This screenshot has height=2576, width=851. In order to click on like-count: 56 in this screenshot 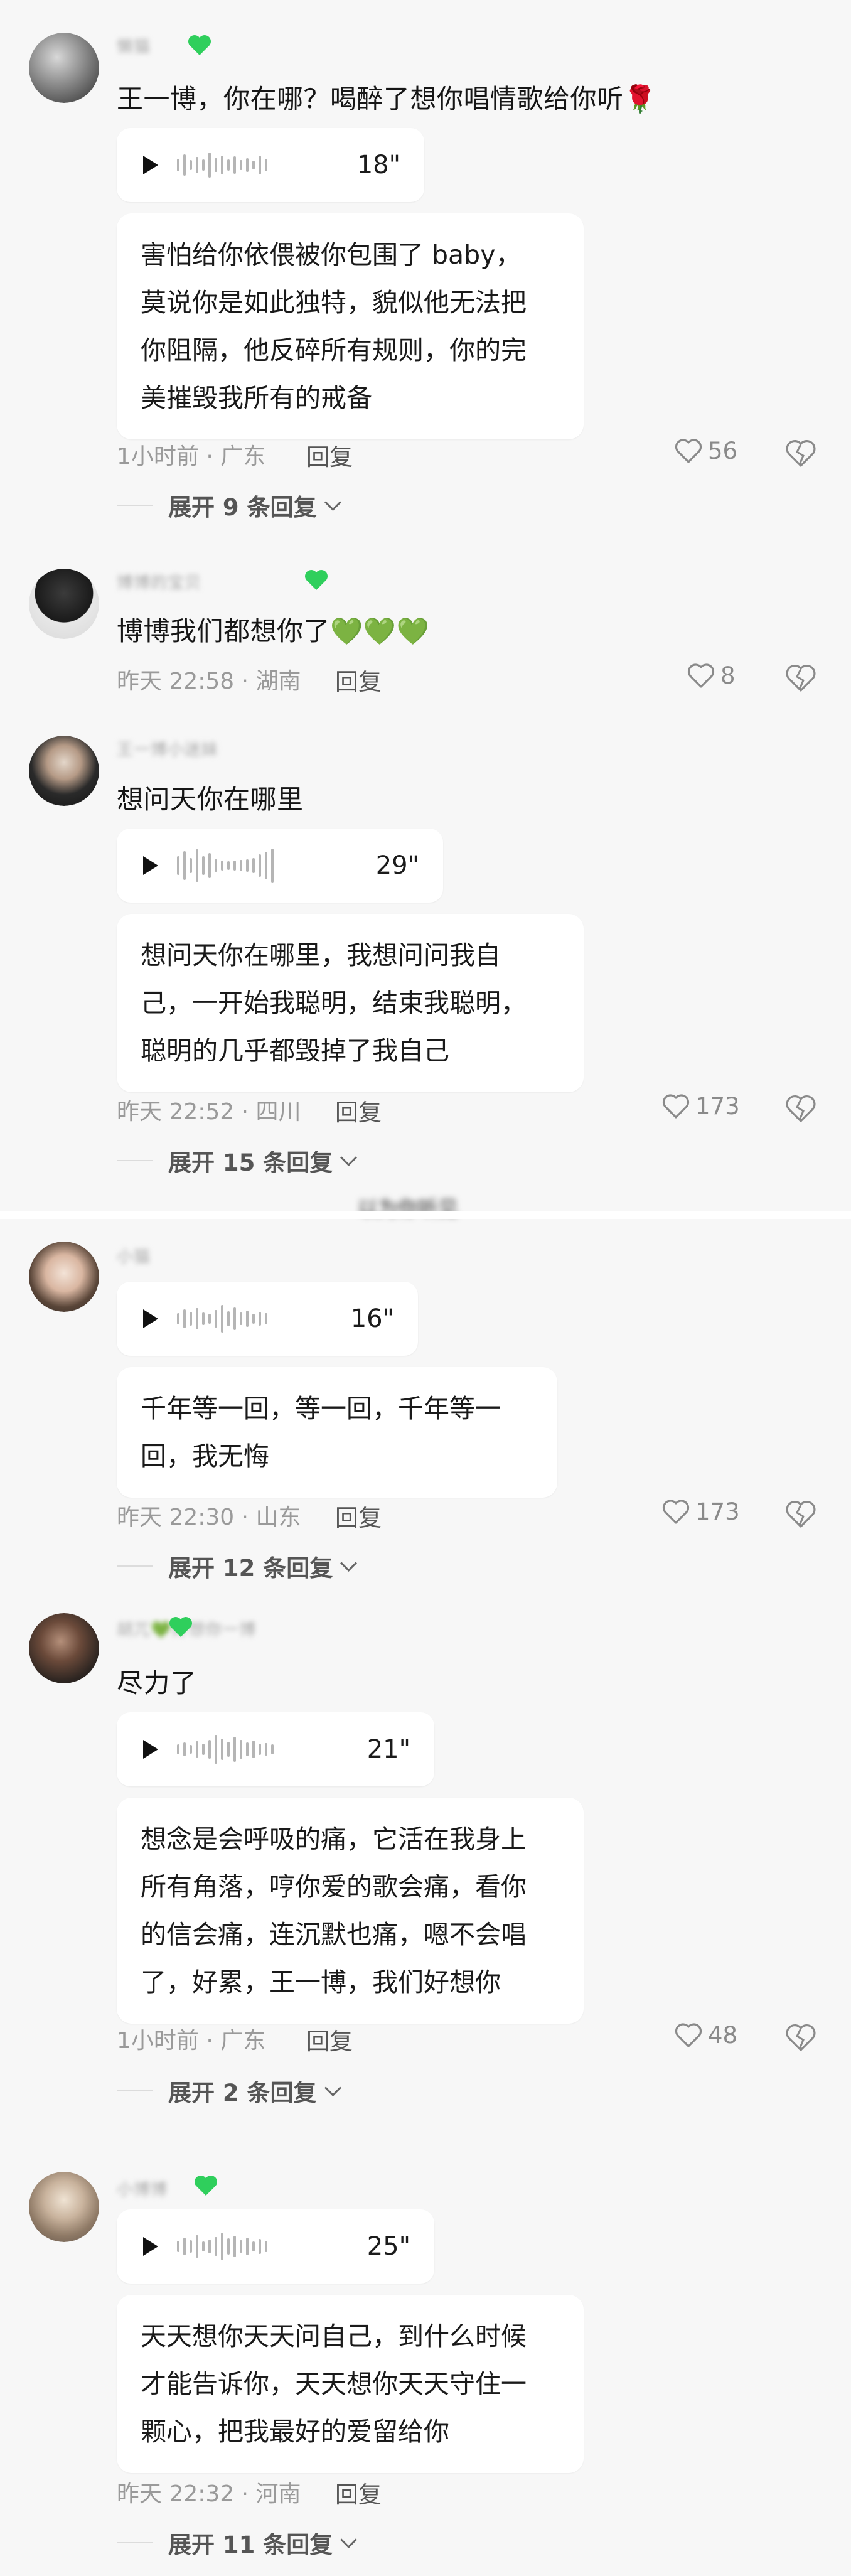, I will do `click(723, 450)`.